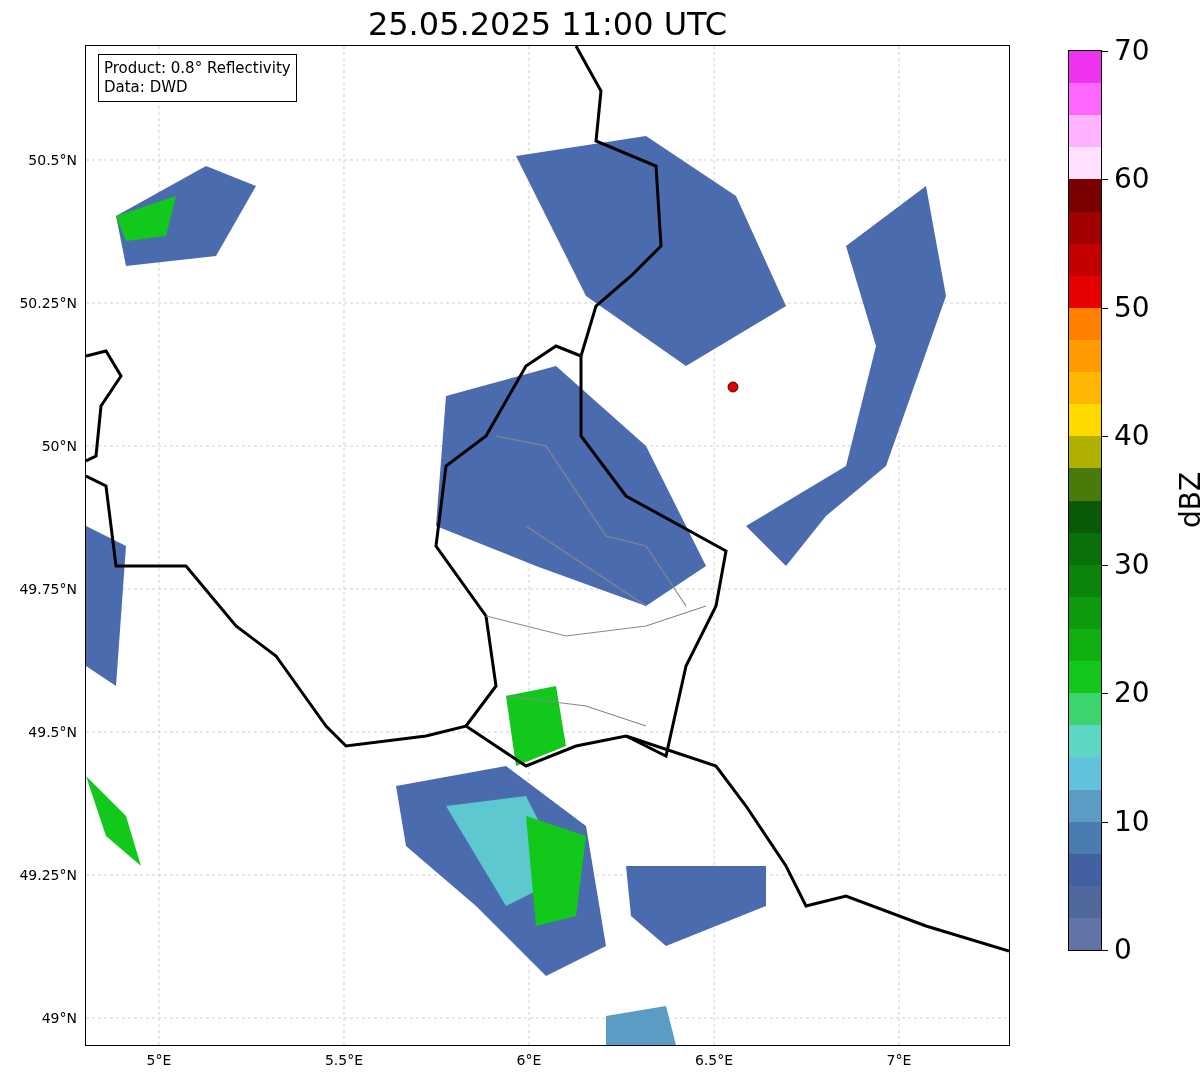  I want to click on axis-tick-label: 5.5°E, so click(344, 1060).